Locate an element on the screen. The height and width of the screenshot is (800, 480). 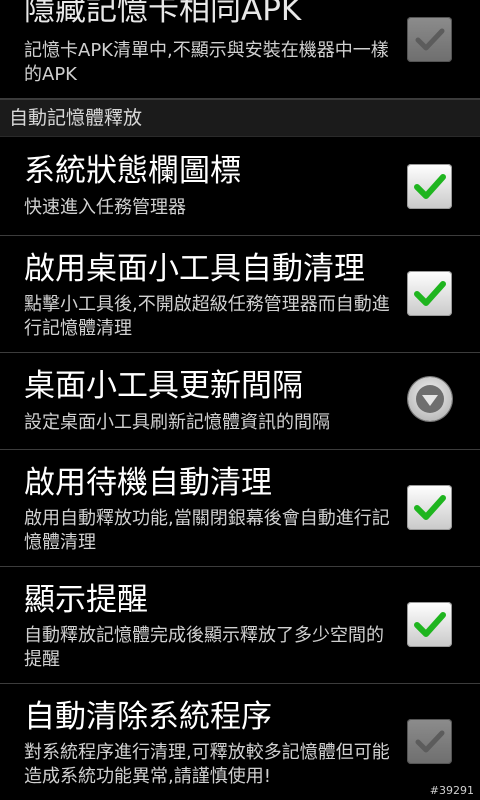
pref-widget-update-interval: 桌面小工具更新間隔 設定桌面小工具刷新記憶體資訊的間隔 is located at coordinates (240, 401).